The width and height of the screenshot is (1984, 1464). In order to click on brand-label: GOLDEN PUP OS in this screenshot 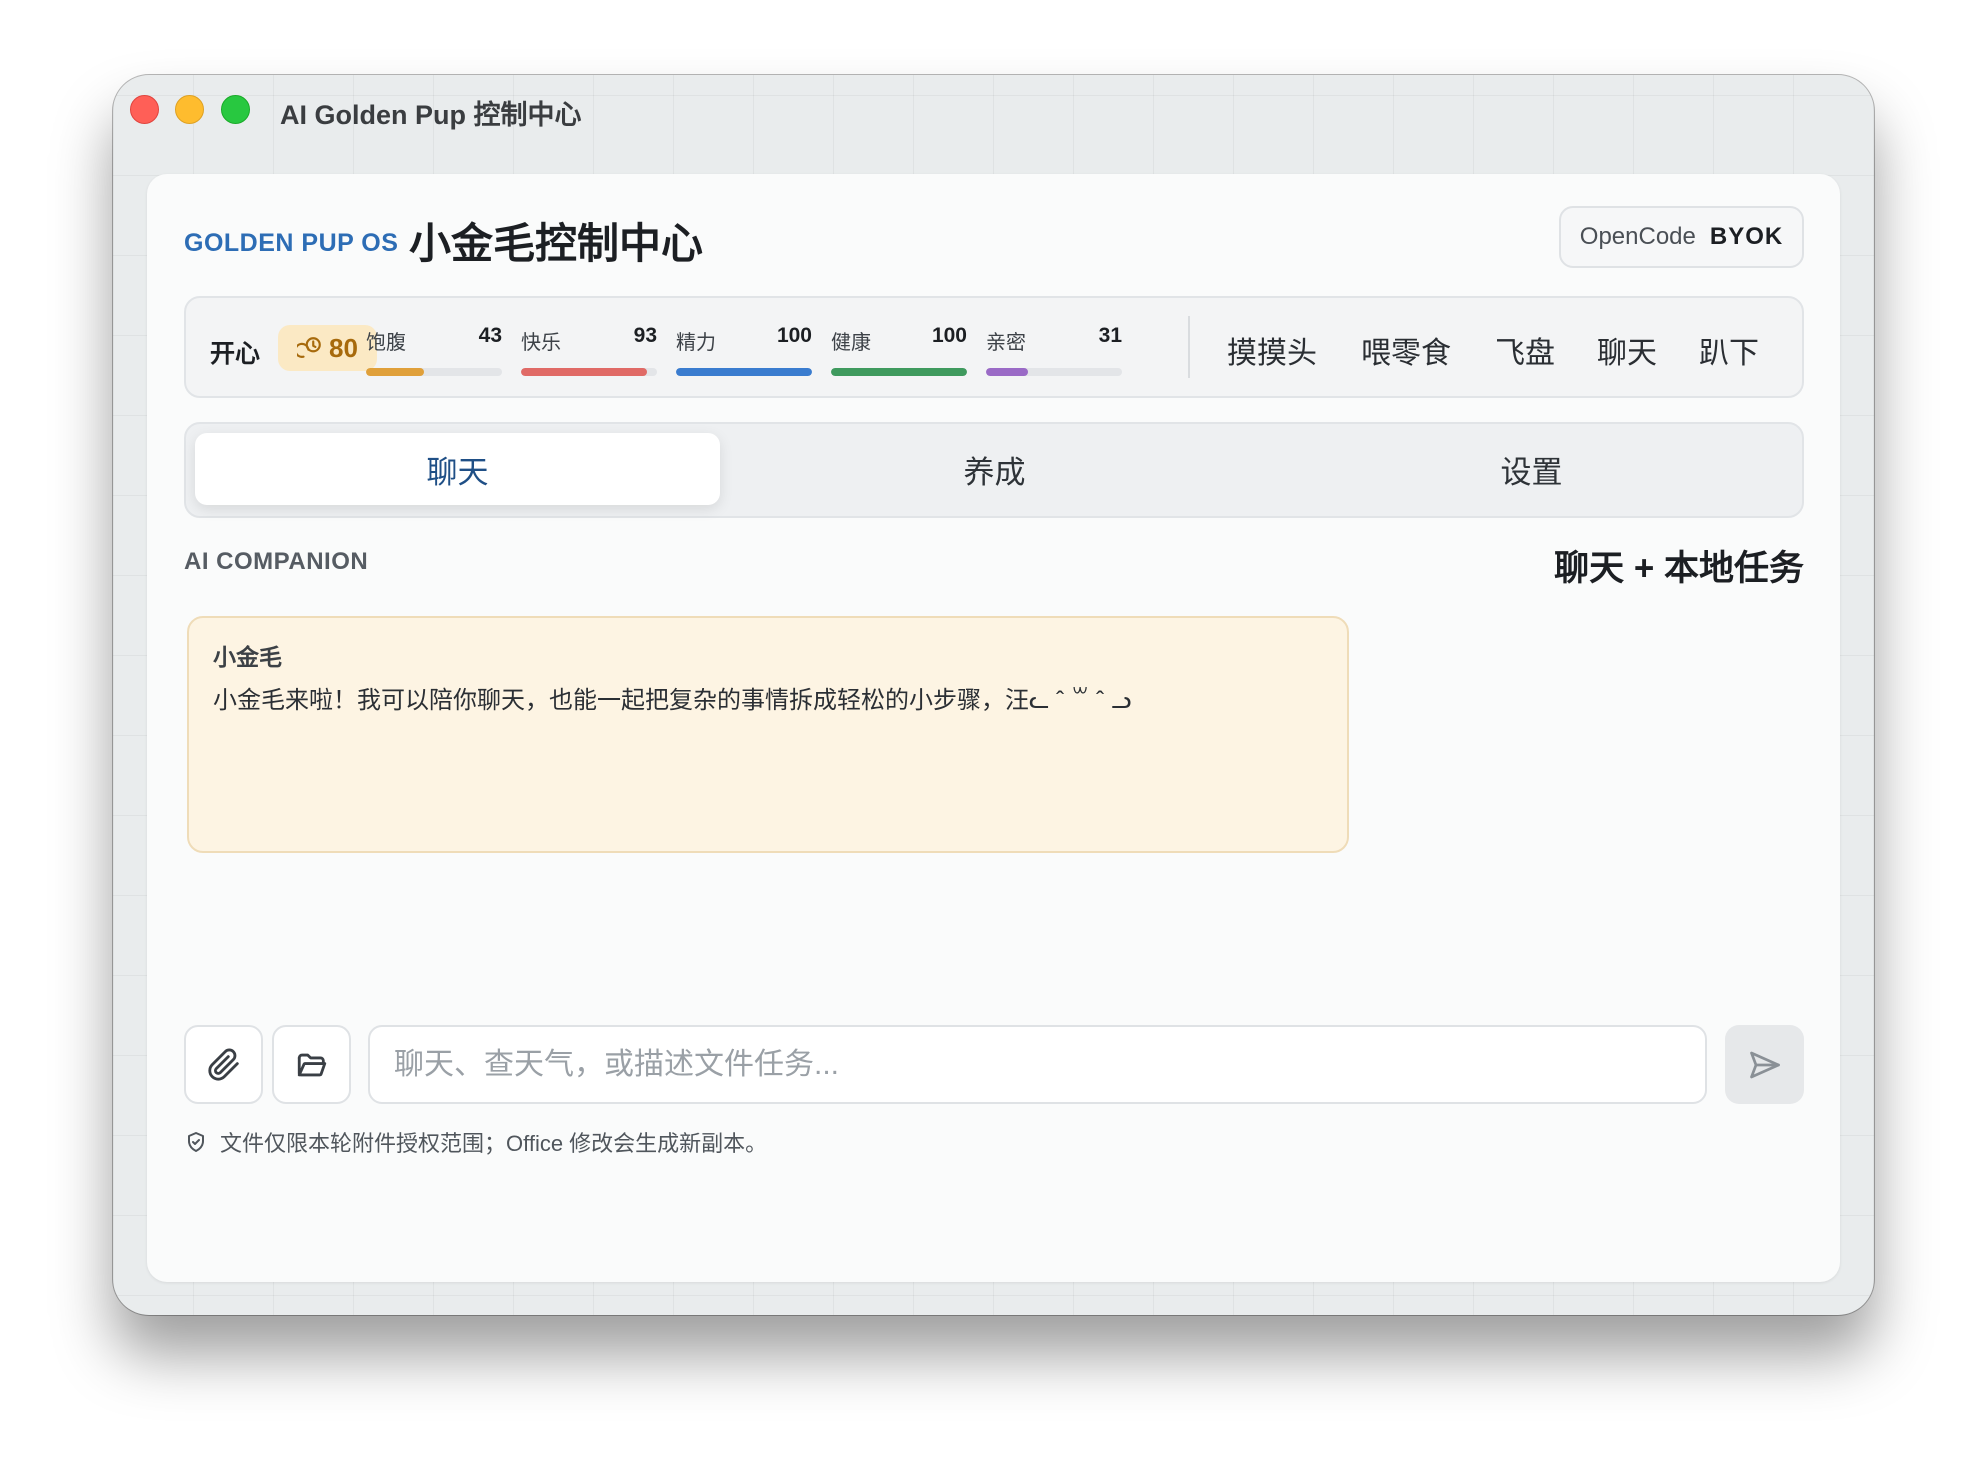, I will do `click(291, 243)`.